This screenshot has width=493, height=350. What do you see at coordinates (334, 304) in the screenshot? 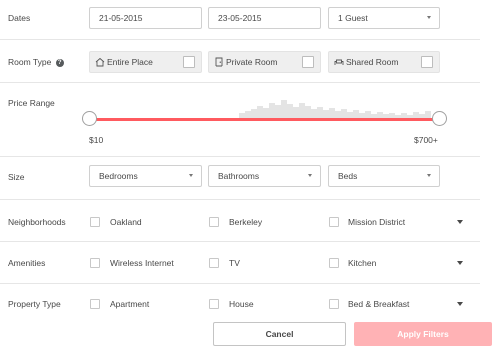
I see `property-checkbox-bed-and-breakfast` at bounding box center [334, 304].